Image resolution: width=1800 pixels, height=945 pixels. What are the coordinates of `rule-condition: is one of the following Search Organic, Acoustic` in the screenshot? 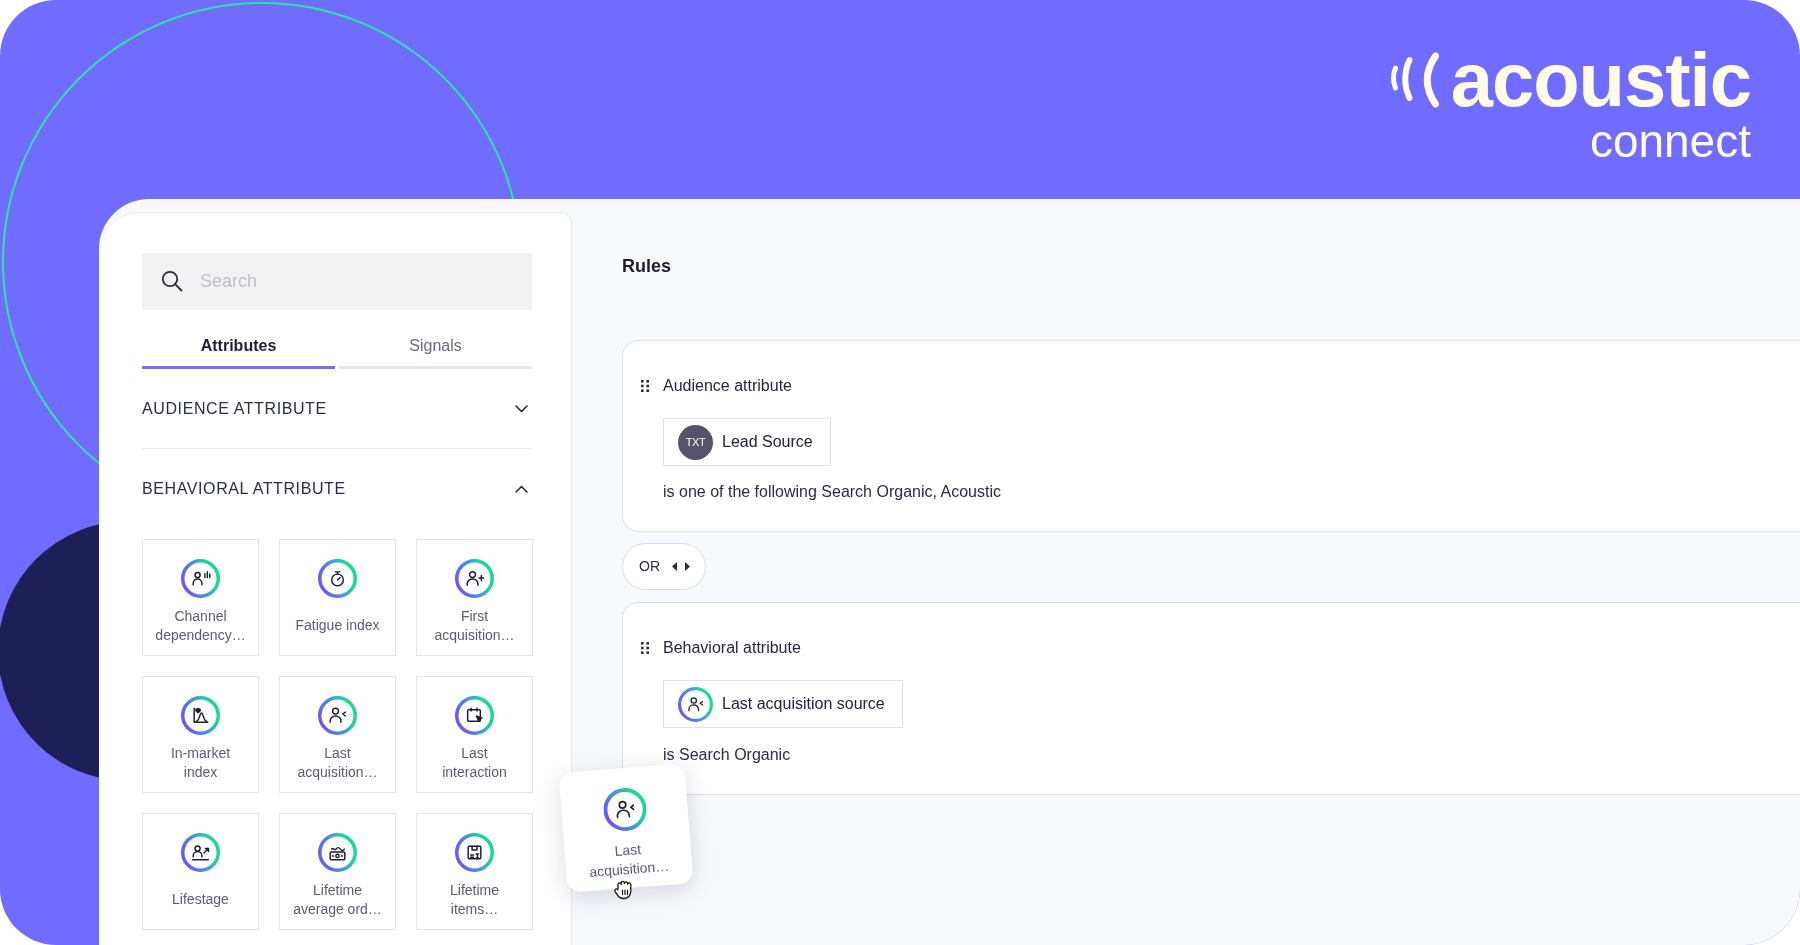 It's located at (832, 492).